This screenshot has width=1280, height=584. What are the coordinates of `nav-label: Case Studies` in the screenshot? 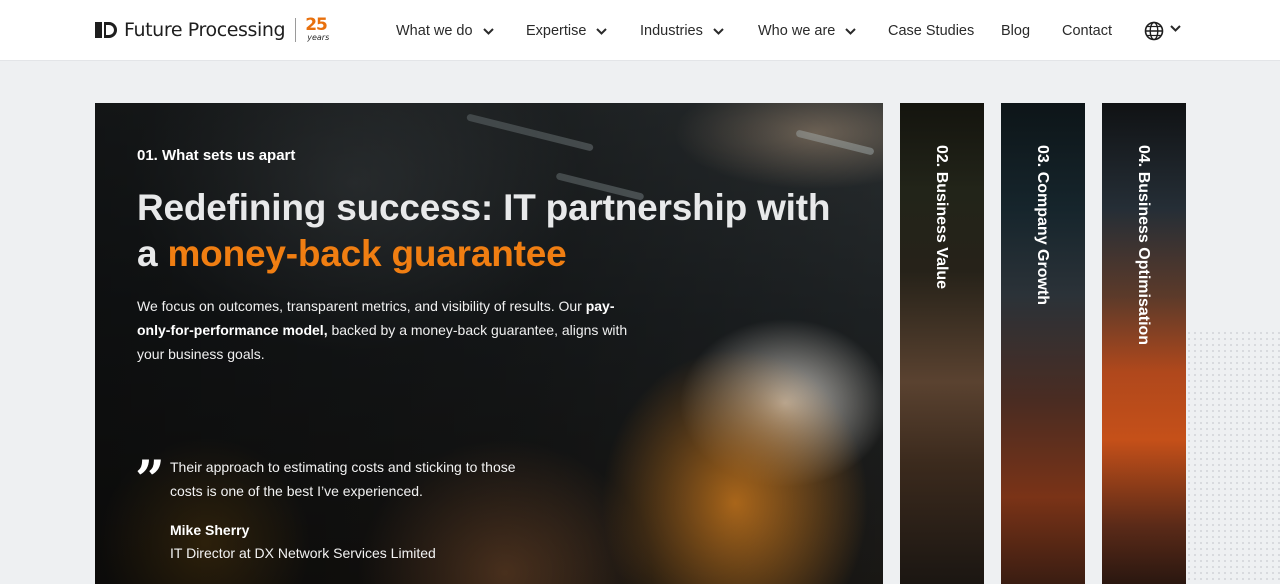 It's located at (931, 31).